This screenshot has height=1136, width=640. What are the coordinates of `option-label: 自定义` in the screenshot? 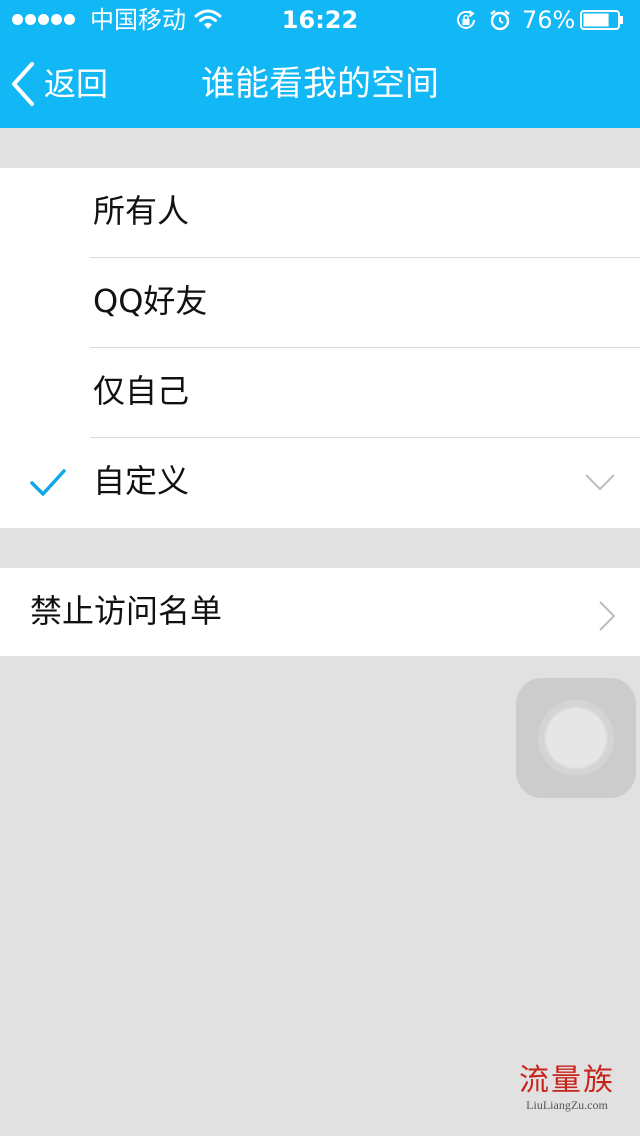 It's located at (141, 481).